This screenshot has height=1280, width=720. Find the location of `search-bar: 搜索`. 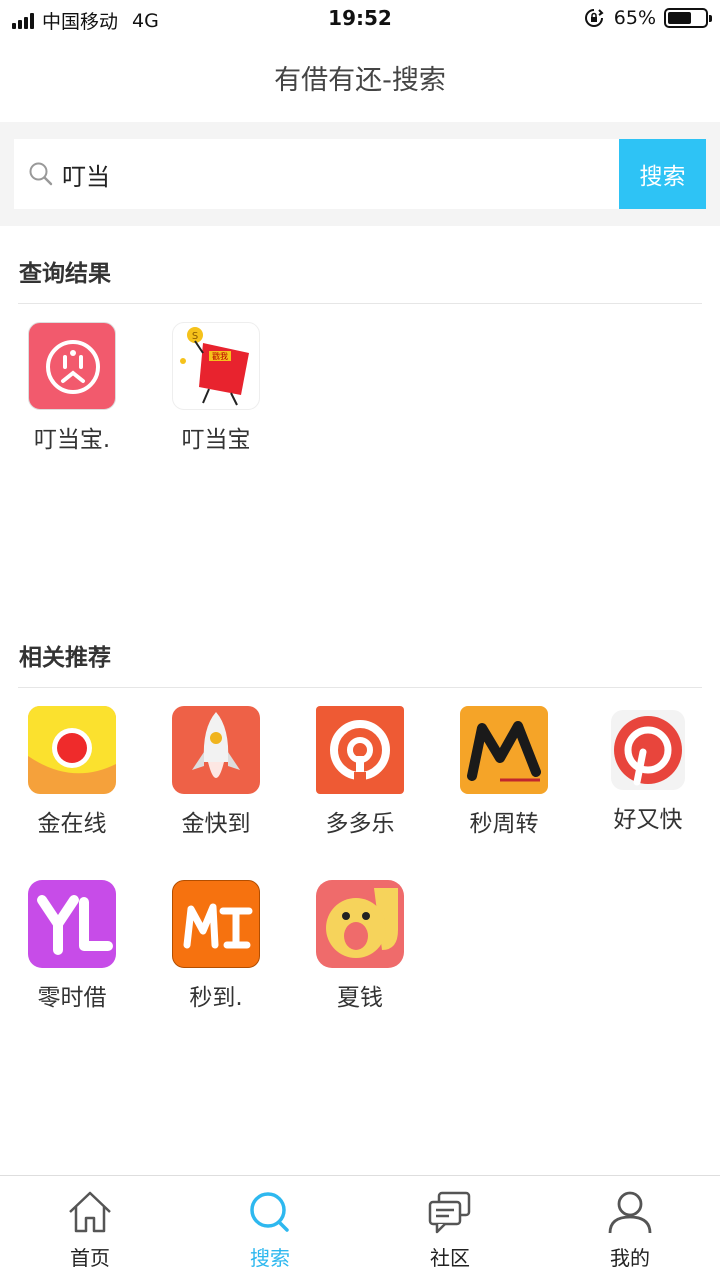

search-bar: 搜索 is located at coordinates (360, 174).